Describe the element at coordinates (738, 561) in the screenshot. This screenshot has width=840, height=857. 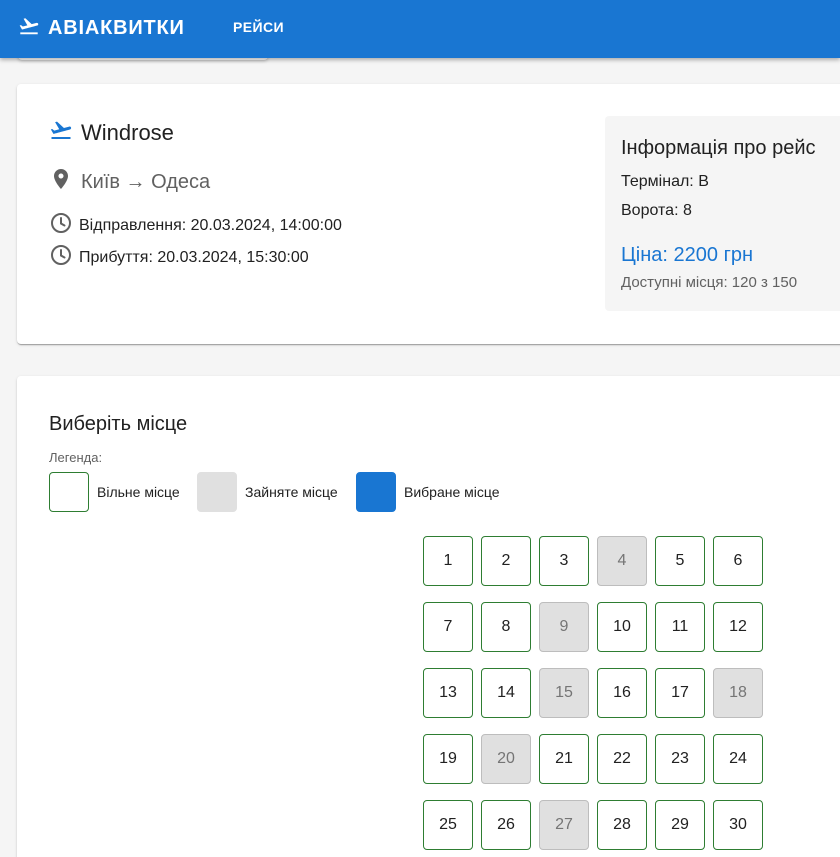
I see `seat-button: 6` at that location.